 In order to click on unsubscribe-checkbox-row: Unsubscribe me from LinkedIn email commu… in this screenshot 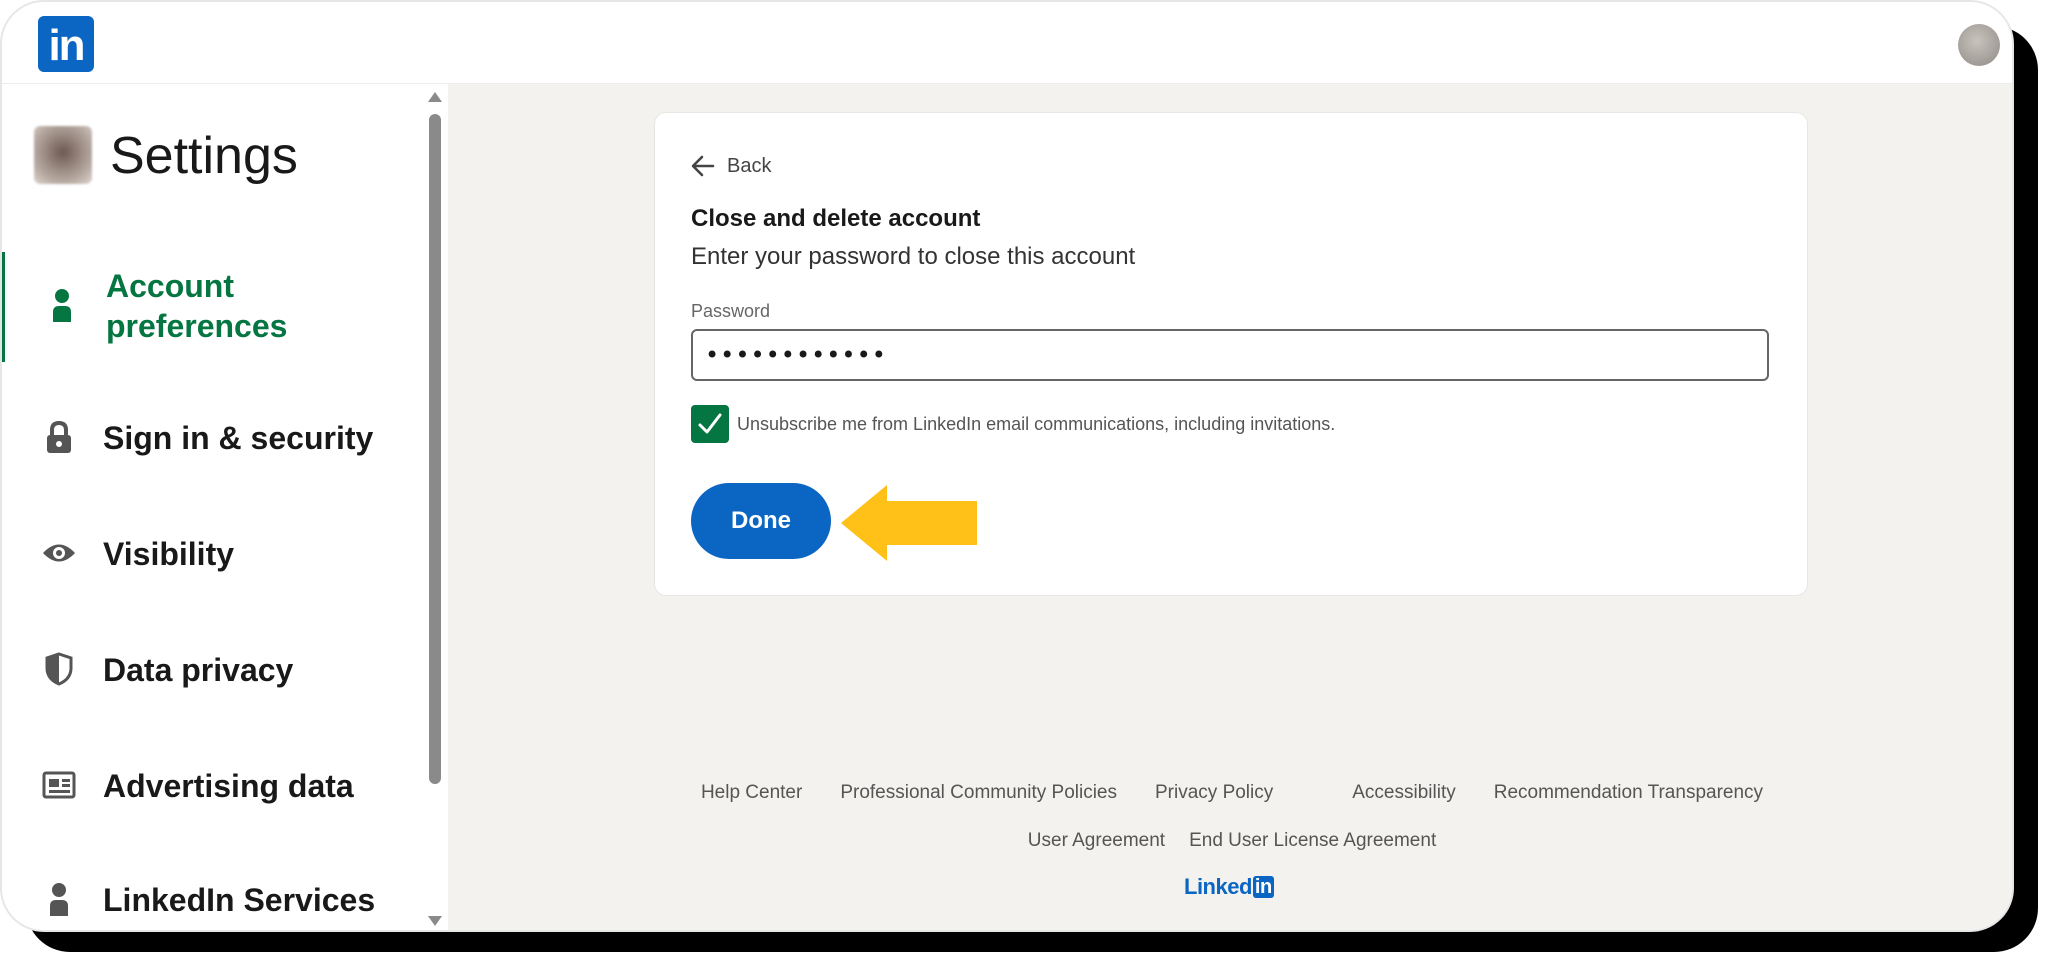, I will do `click(1013, 424)`.